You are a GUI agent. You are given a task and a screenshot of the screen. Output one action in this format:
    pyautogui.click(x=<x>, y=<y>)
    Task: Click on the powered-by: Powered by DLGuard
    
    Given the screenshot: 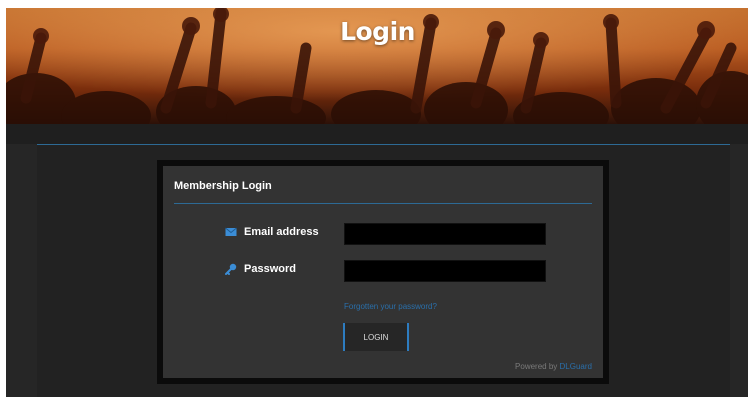 What is the action you would take?
    pyautogui.click(x=553, y=366)
    